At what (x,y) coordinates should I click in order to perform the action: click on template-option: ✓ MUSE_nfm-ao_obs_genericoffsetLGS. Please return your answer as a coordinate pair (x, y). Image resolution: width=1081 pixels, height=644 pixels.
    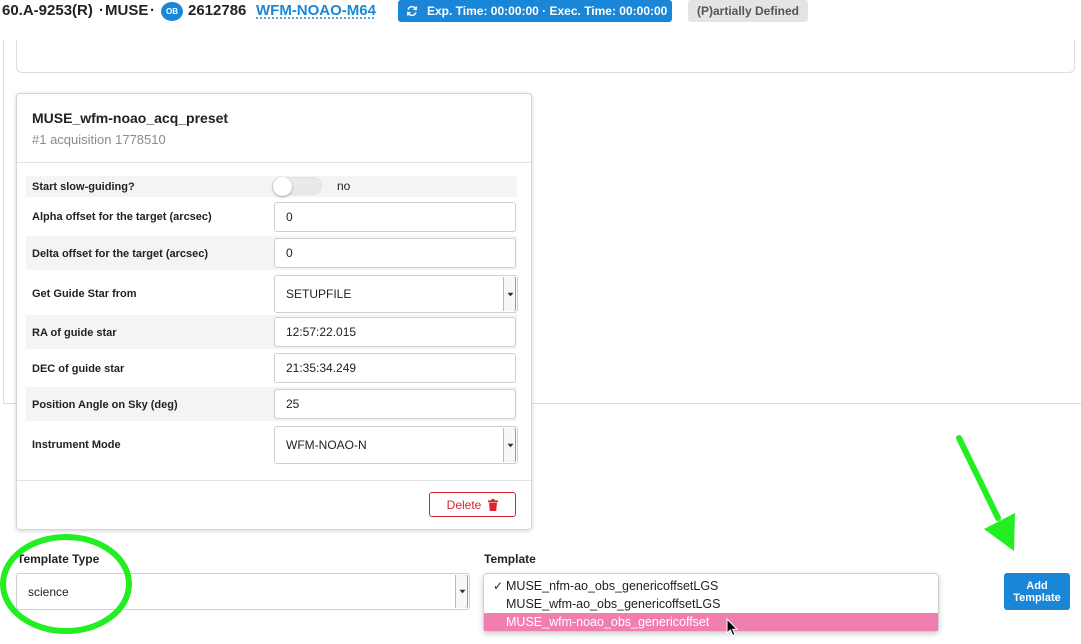
    Looking at the image, I should click on (711, 586).